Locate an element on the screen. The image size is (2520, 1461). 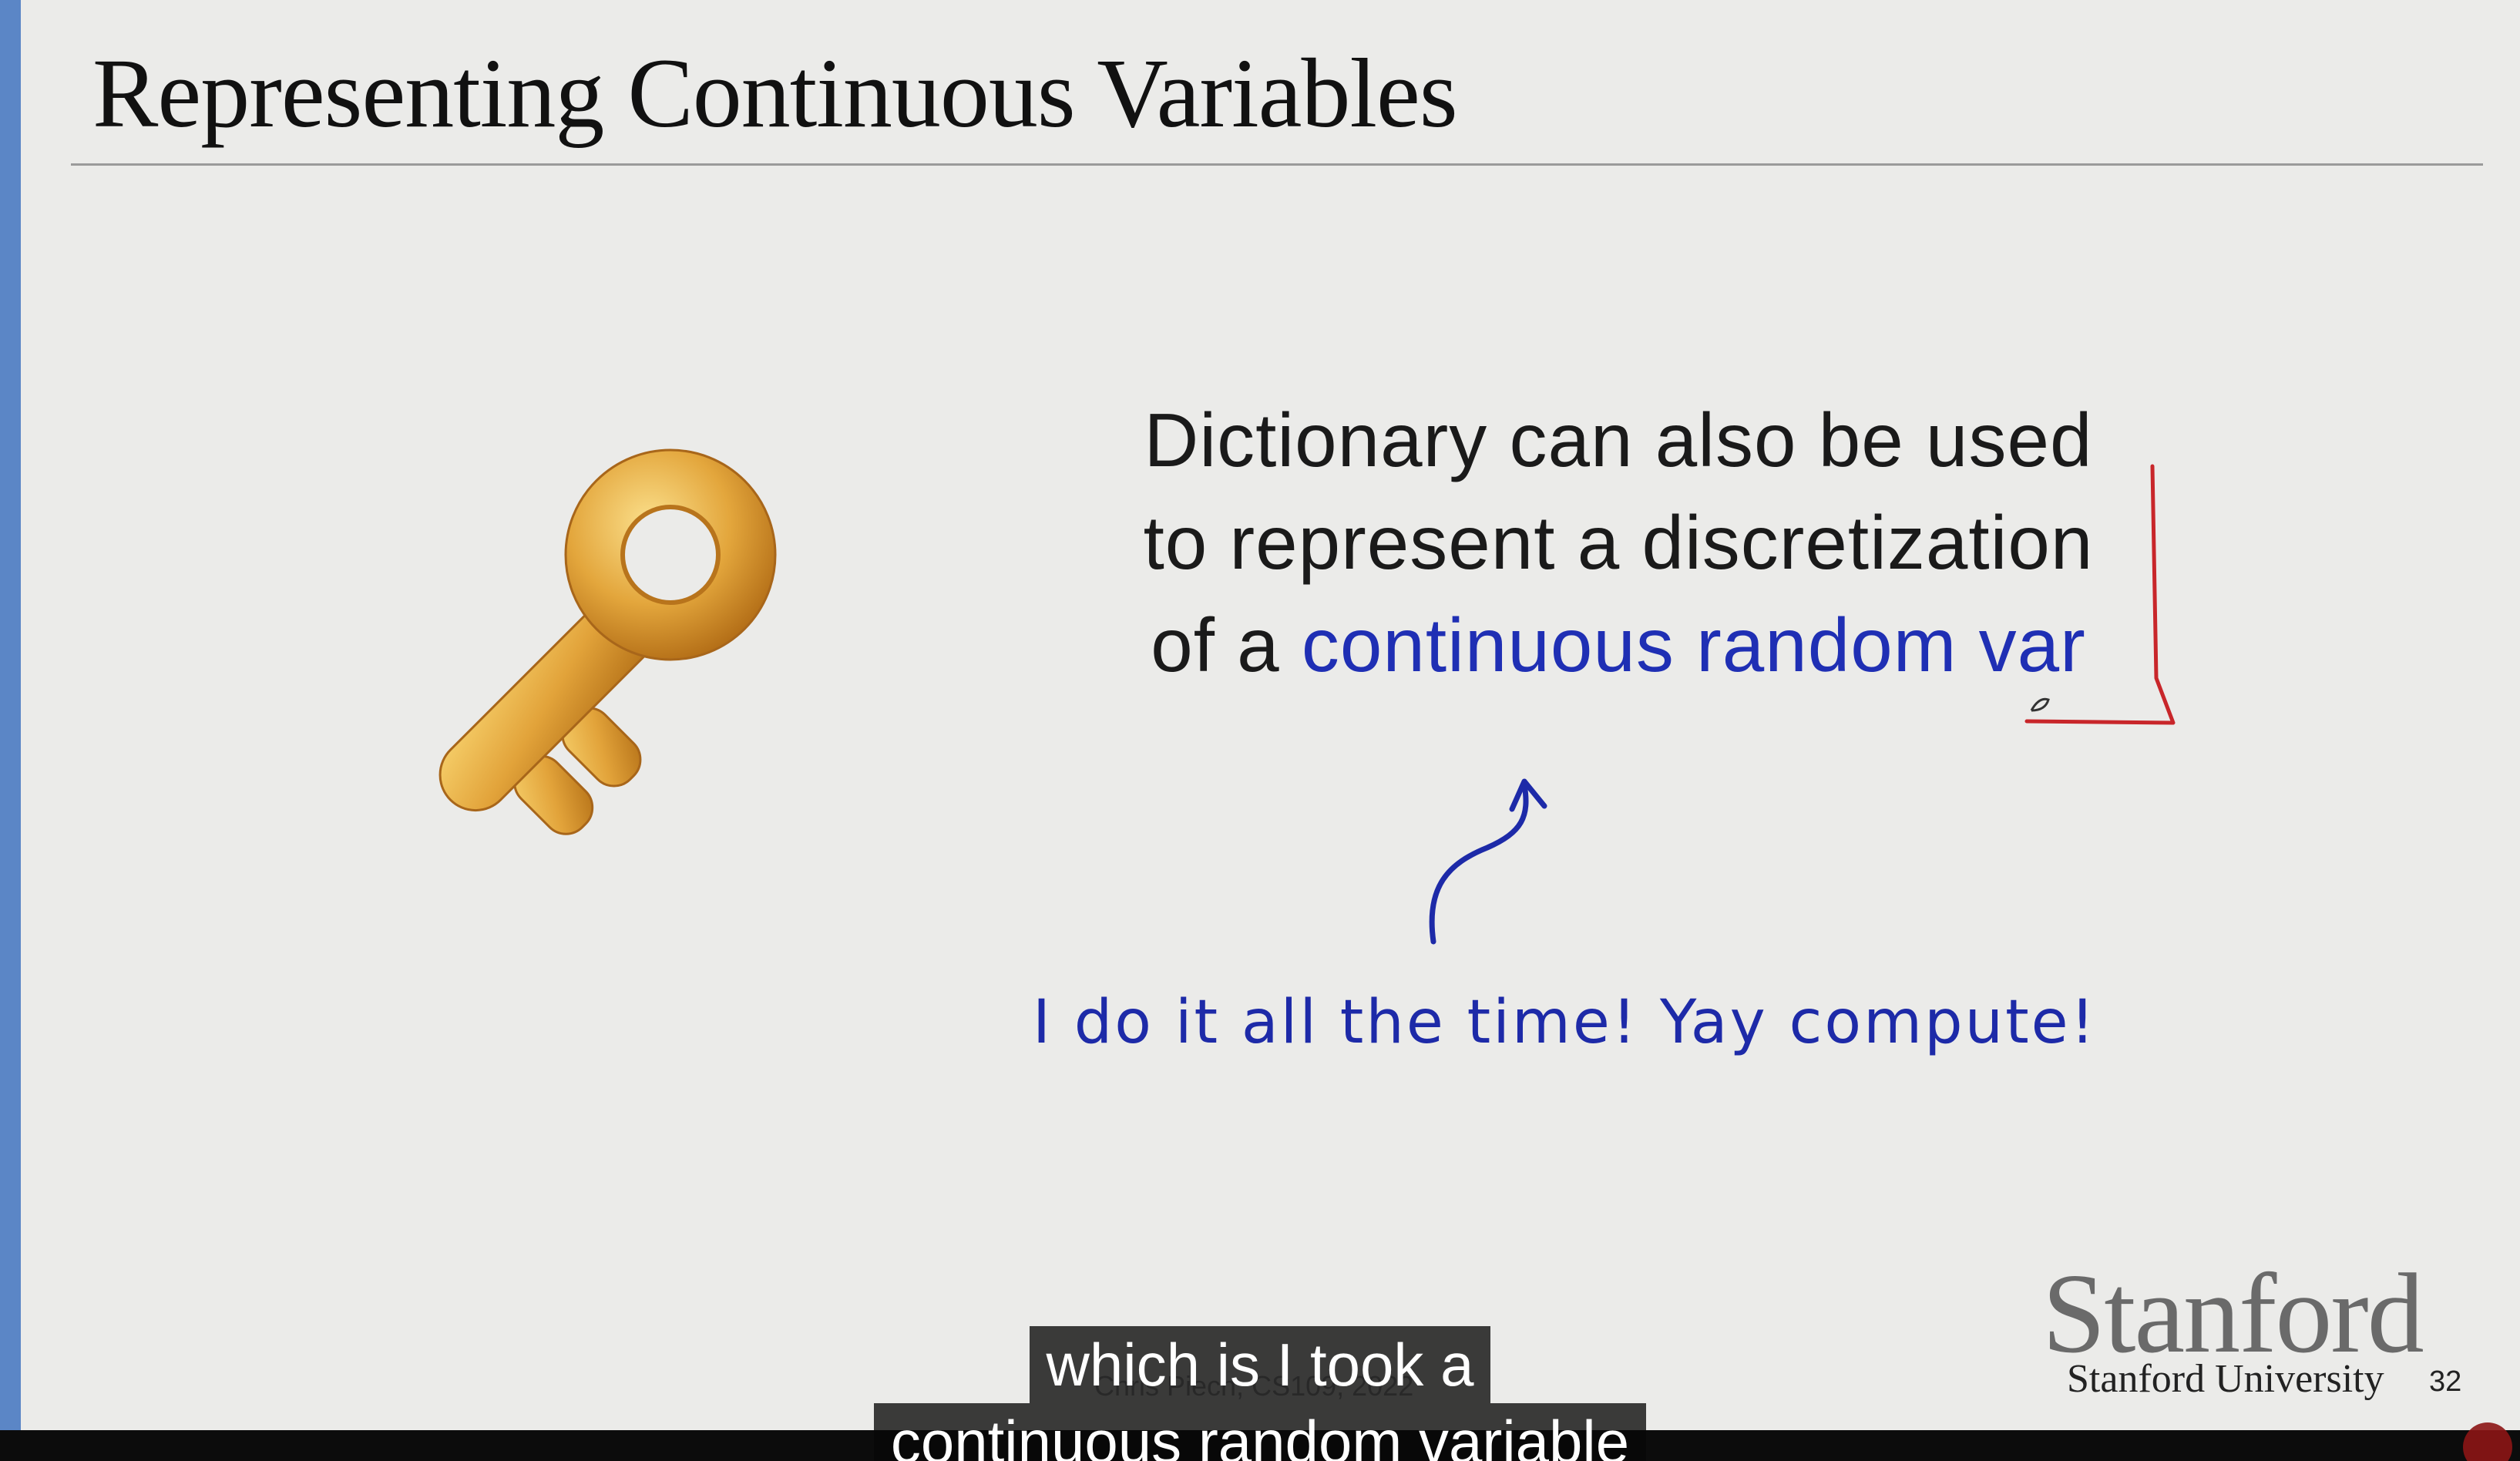
channel-watermark-icon is located at coordinates (2488, 1441).